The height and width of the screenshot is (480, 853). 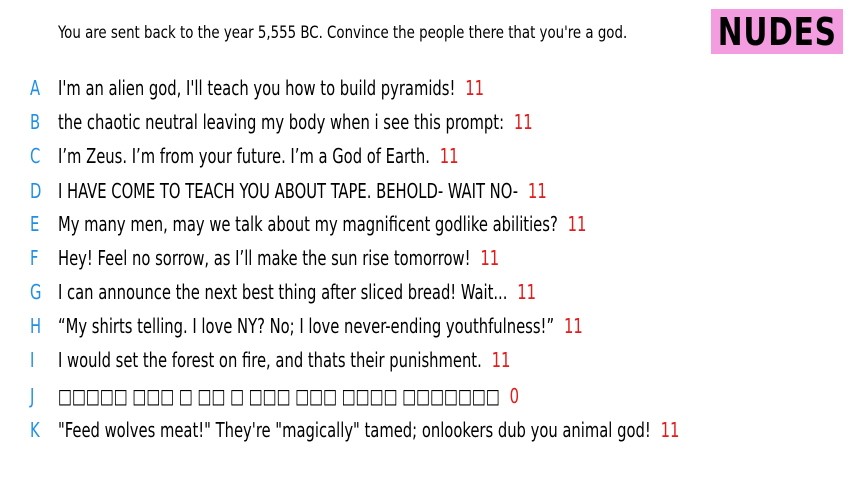 I want to click on answer-letter: F, so click(x=34, y=258).